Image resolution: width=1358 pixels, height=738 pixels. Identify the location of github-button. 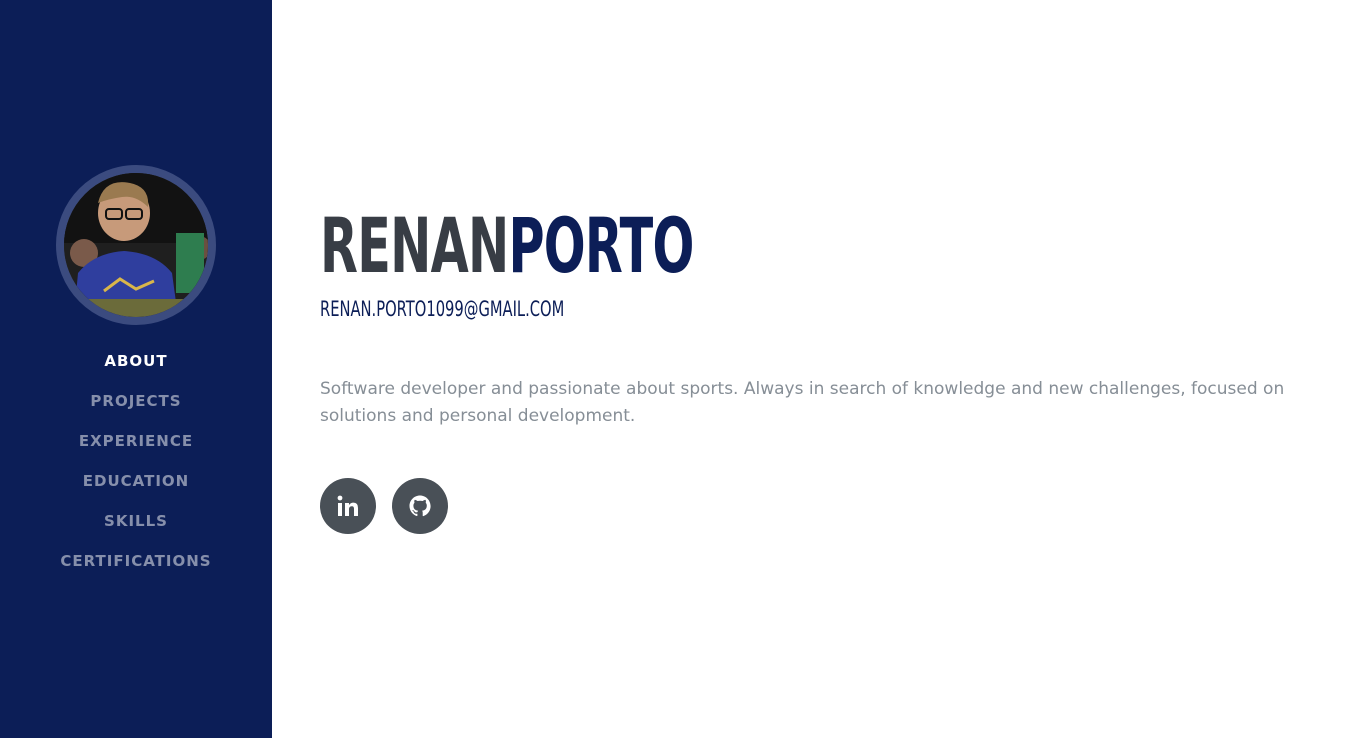
(420, 506).